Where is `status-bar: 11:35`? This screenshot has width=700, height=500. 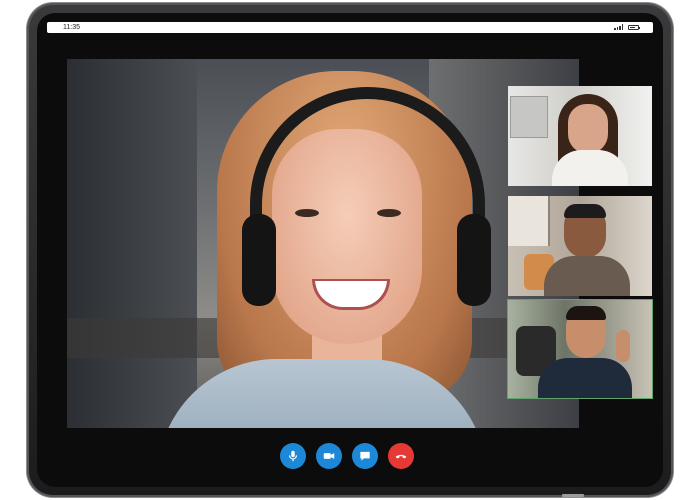
status-bar: 11:35 is located at coordinates (350, 27).